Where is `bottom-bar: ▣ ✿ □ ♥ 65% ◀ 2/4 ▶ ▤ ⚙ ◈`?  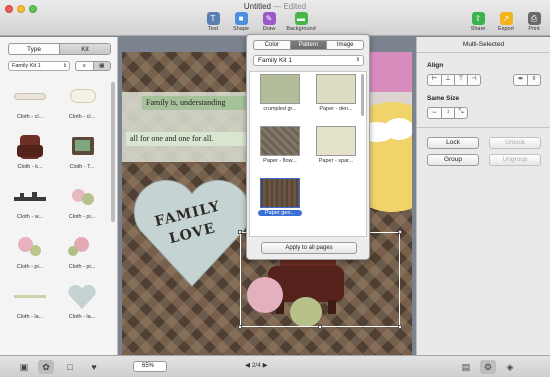
bottom-bar: ▣ ✿ □ ♥ 65% ◀ 2/4 ▶ ▤ ⚙ ◈ is located at coordinates (275, 366).